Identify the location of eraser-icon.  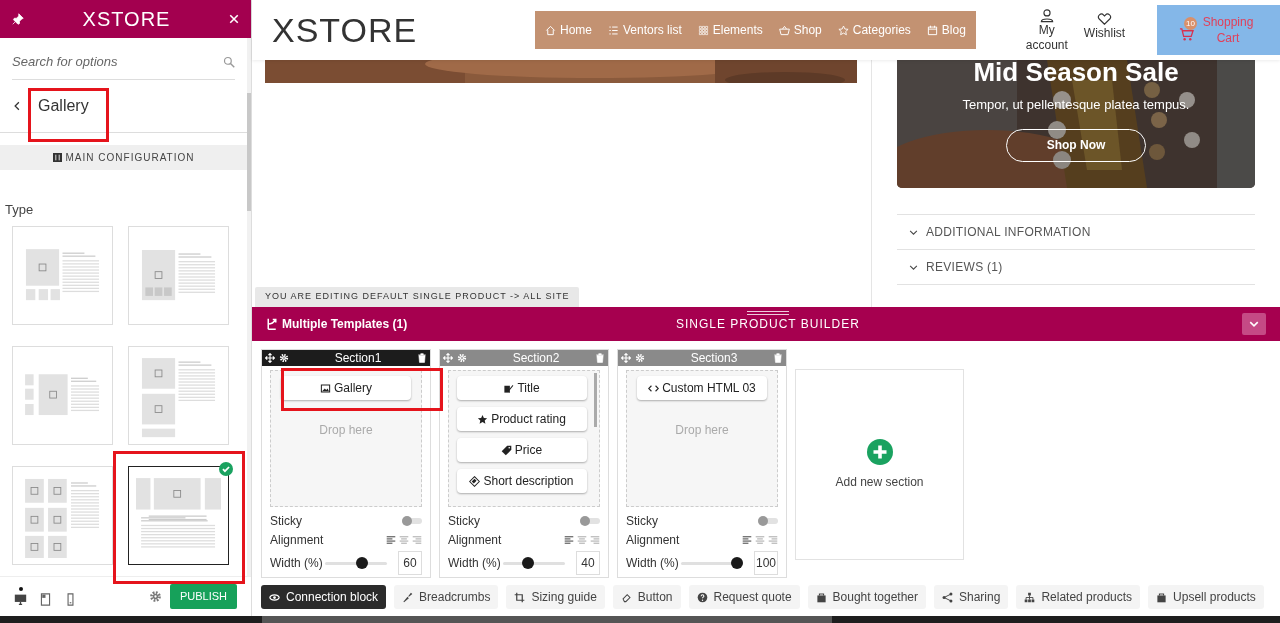
(626, 597).